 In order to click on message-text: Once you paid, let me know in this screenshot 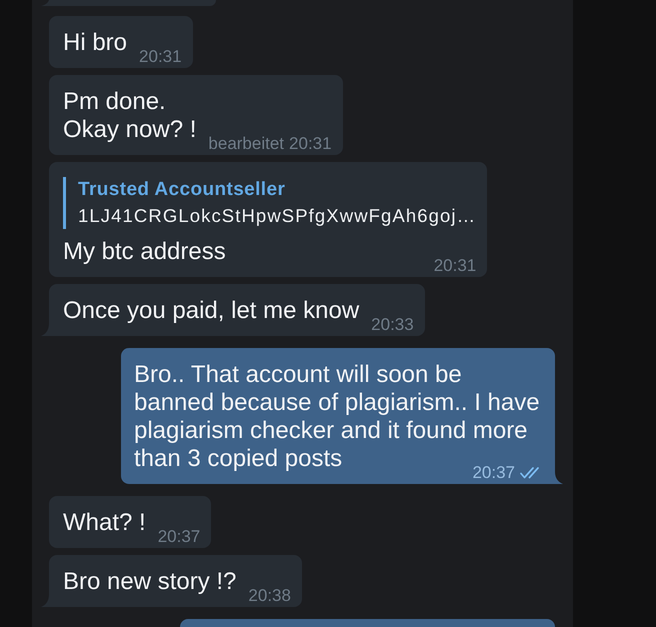, I will do `click(211, 310)`.